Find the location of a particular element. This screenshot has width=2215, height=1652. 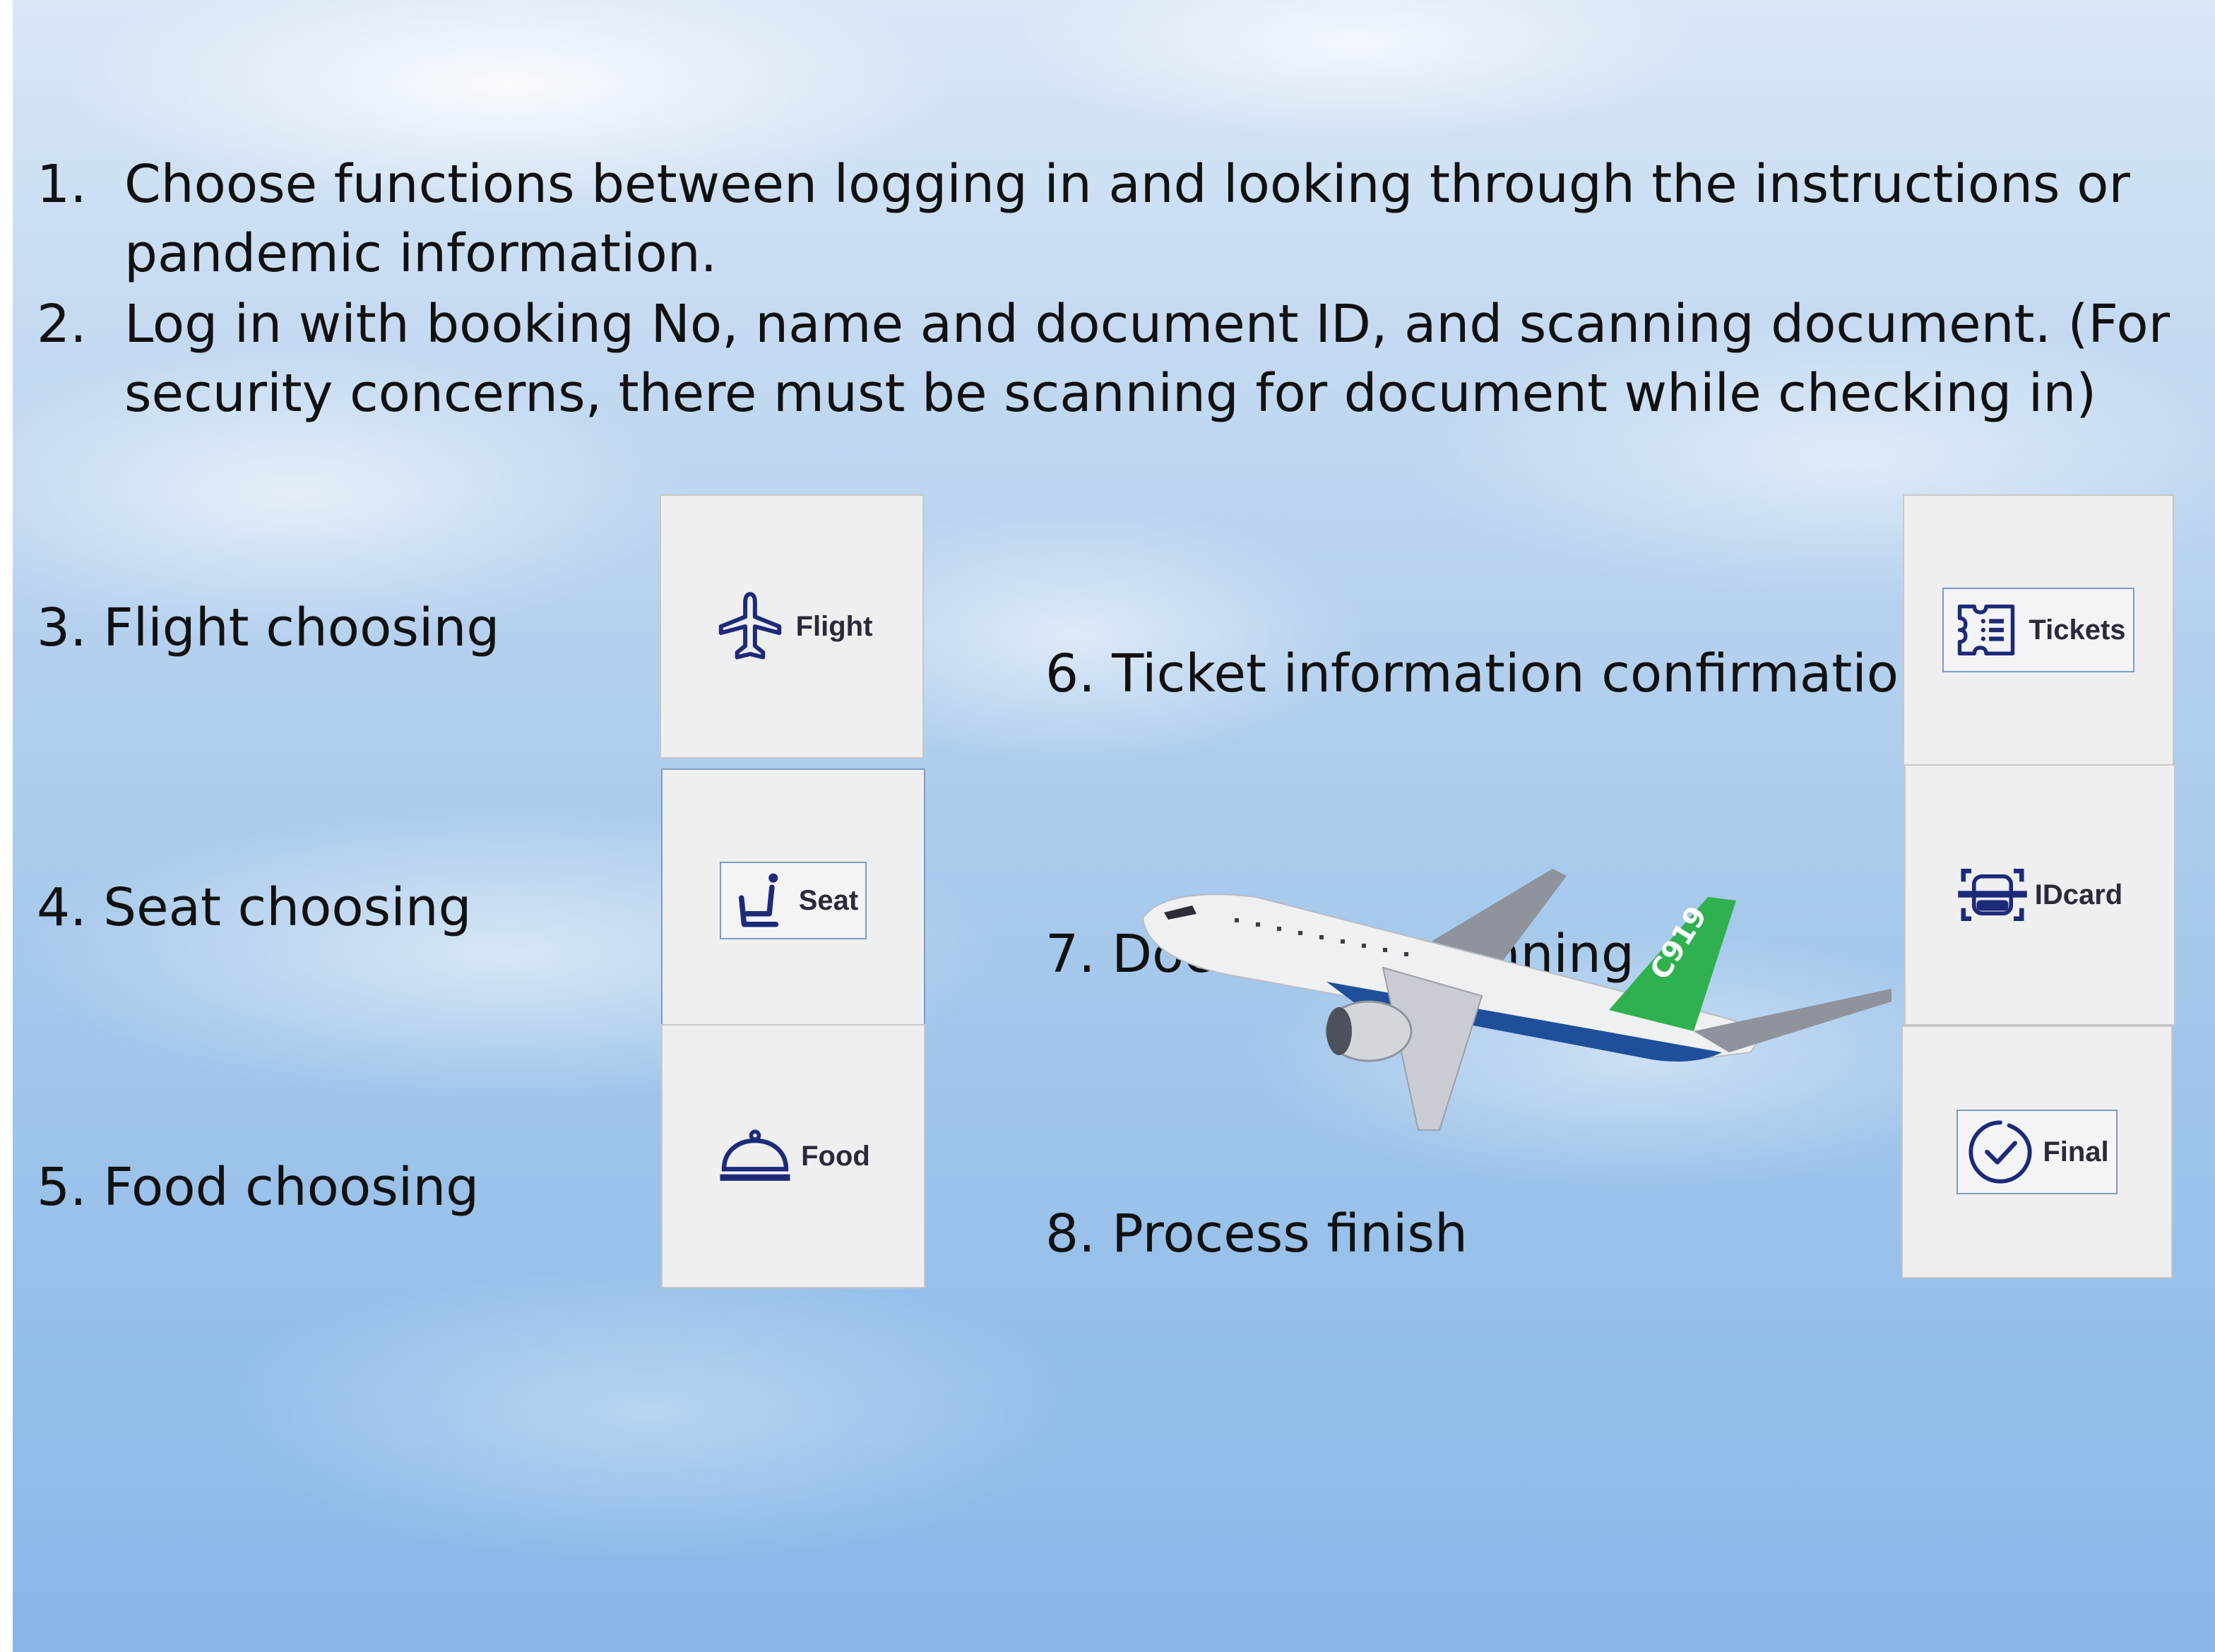

idcard-button: IDcard is located at coordinates (2039, 895).